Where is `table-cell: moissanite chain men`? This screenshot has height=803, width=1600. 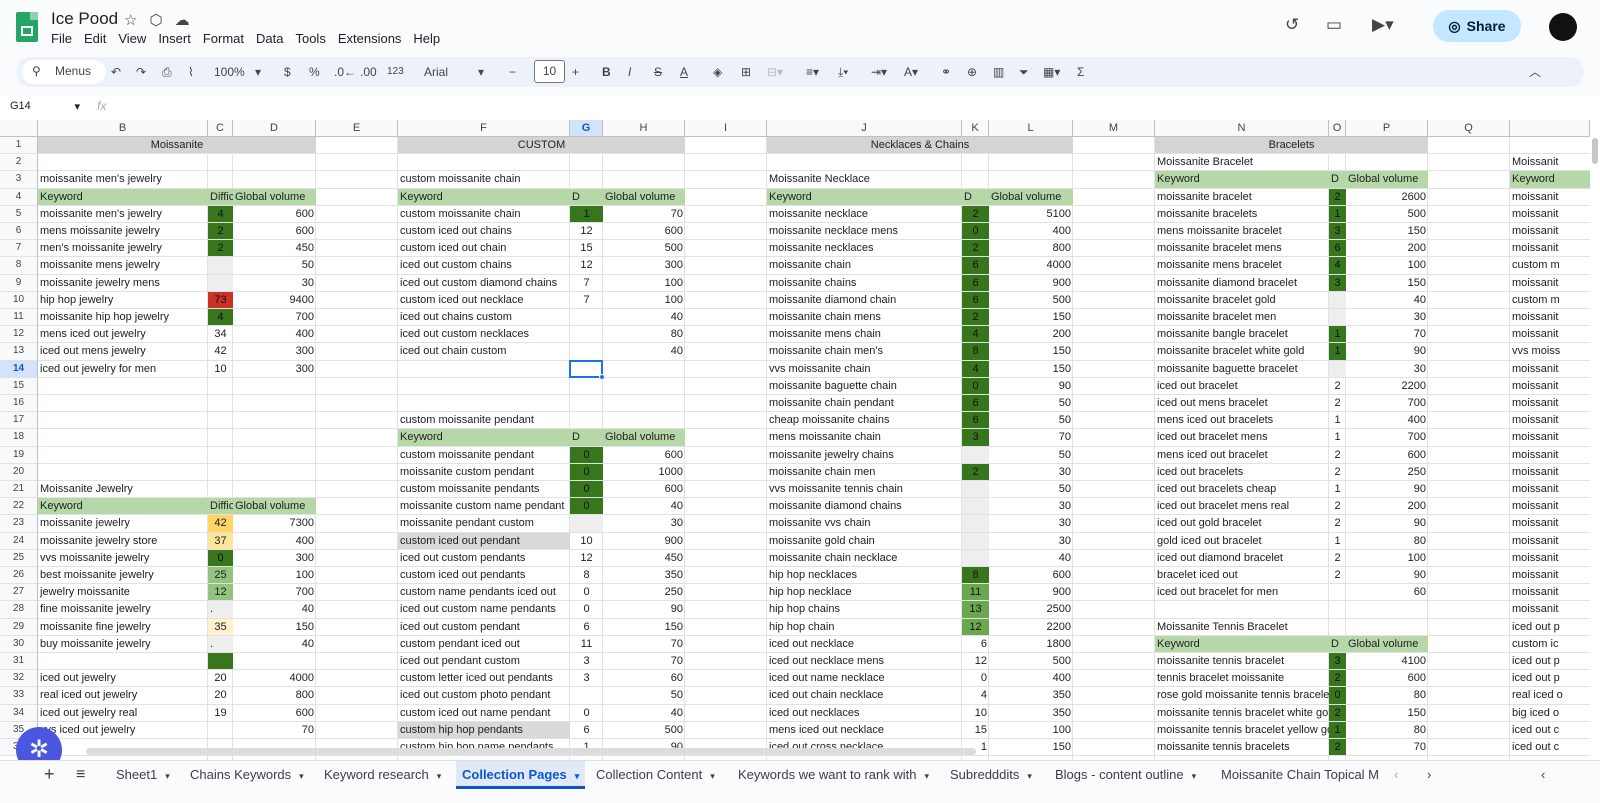
table-cell: moissanite chain men is located at coordinates (864, 472).